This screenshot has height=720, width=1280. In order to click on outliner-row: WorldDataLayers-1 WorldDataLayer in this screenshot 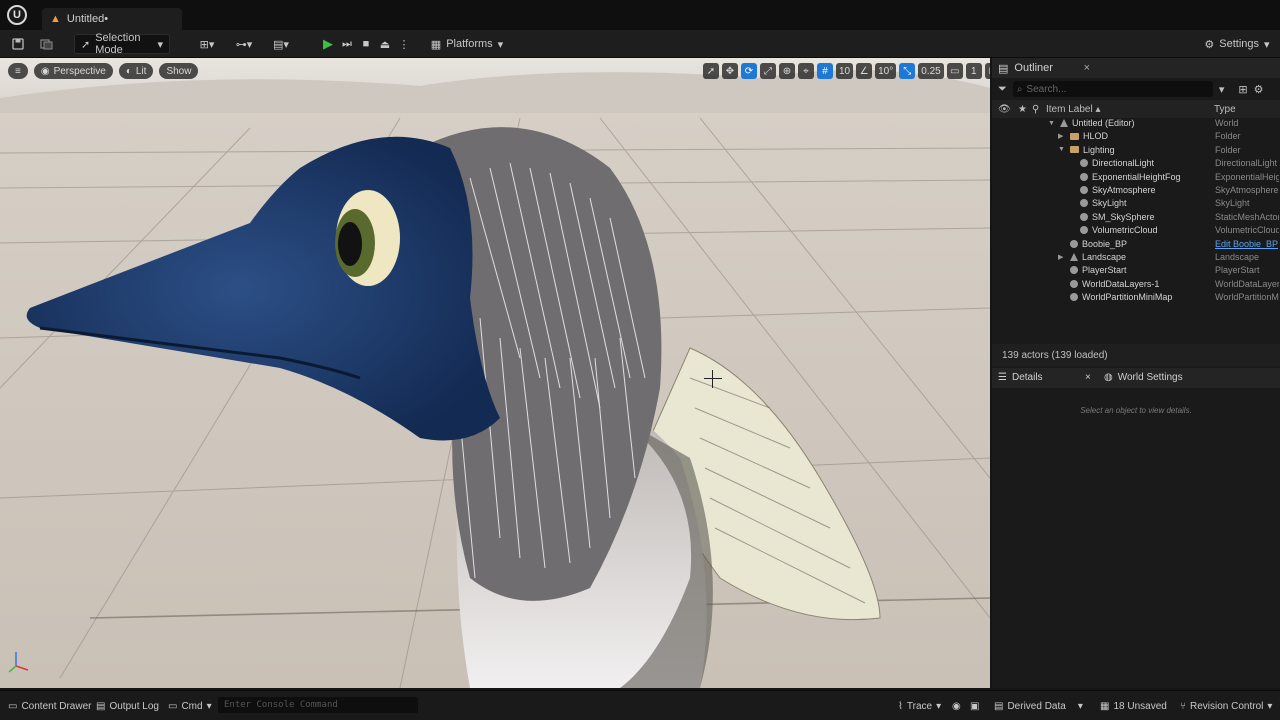, I will do `click(1136, 285)`.